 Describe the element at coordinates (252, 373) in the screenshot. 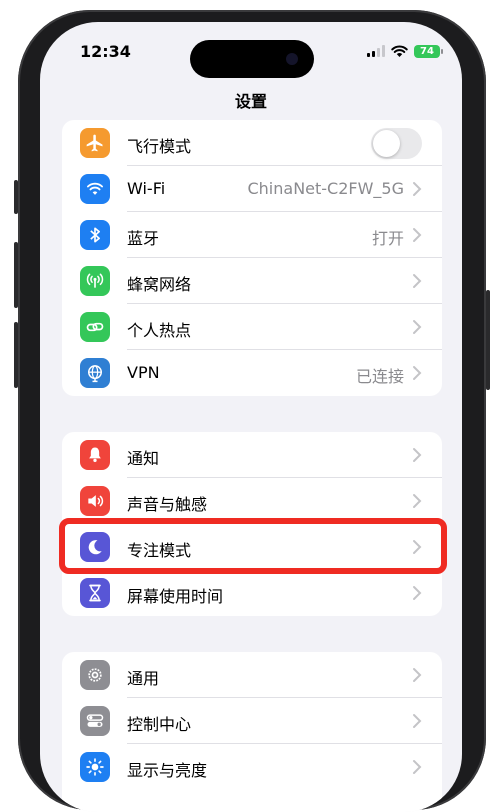

I see `settings-row-vpn: VPN 已连接` at that location.